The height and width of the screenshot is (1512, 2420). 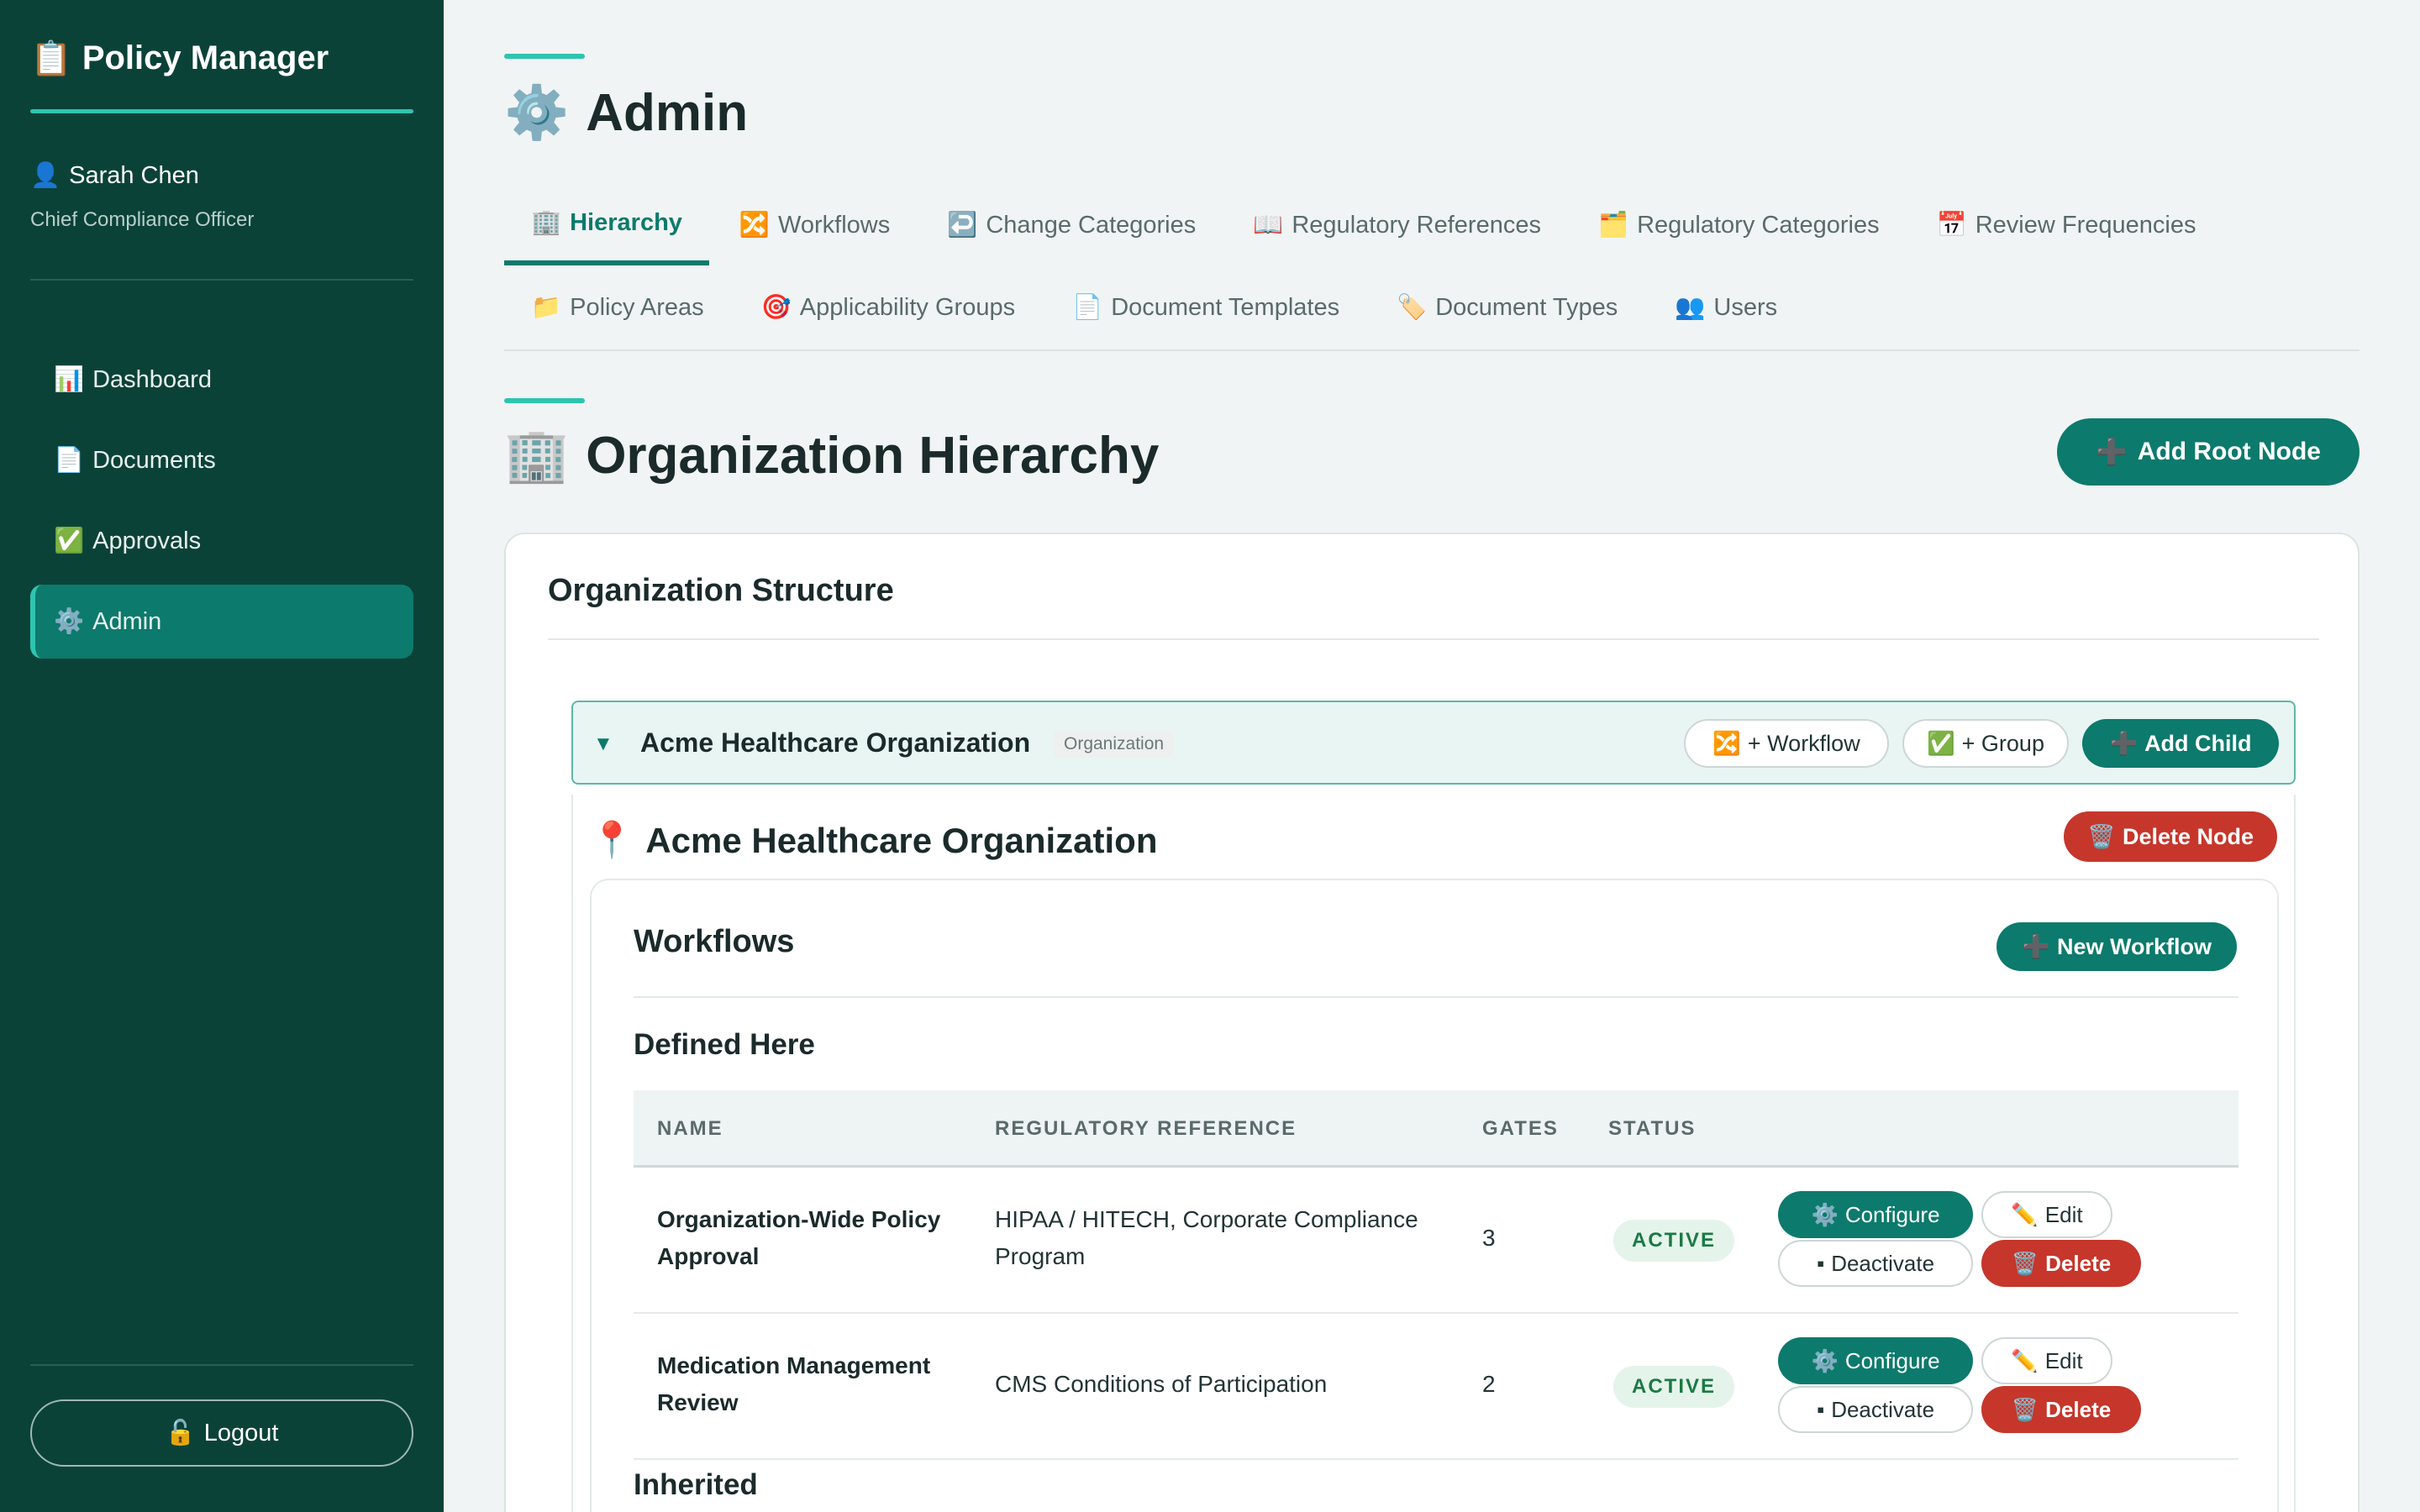 I want to click on sidebar-item-approvals: ✅ Approvals, so click(x=221, y=541).